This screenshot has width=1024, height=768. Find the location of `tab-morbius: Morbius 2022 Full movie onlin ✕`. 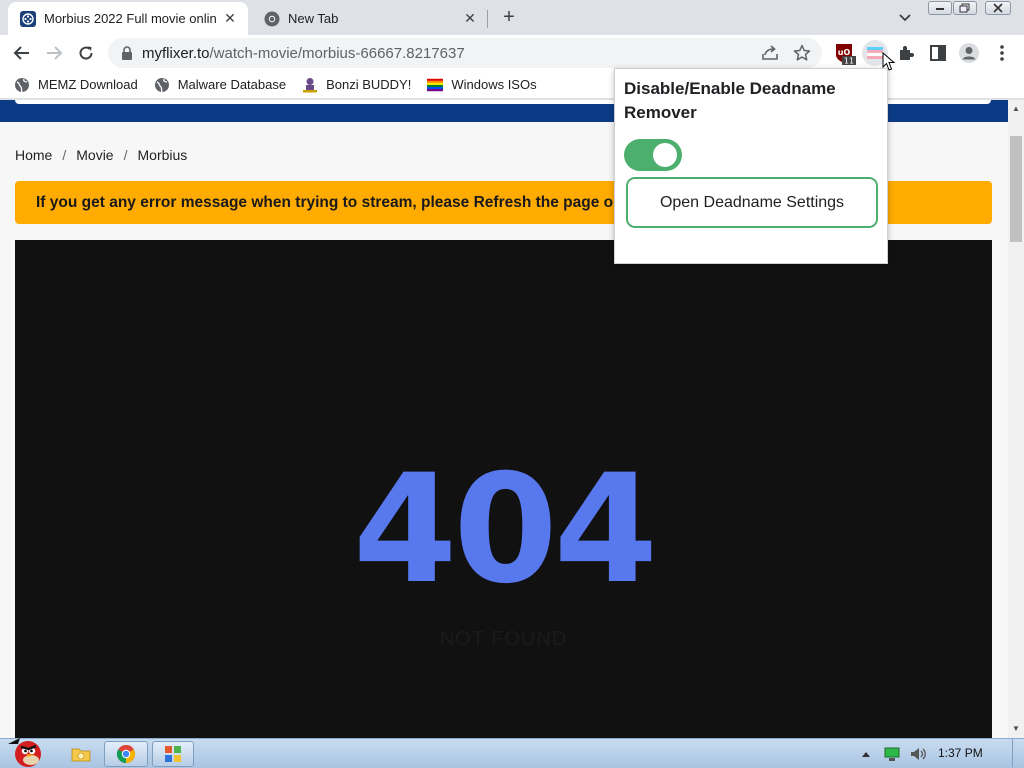

tab-morbius: Morbius 2022 Full movie onlin ✕ is located at coordinates (128, 18).